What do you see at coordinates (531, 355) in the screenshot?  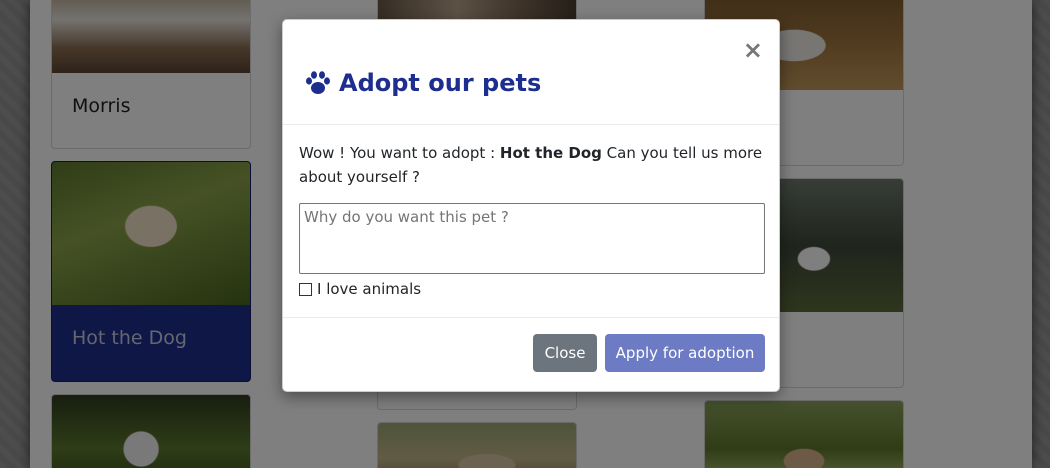 I see `modal-footer: Close Apply for adoption` at bounding box center [531, 355].